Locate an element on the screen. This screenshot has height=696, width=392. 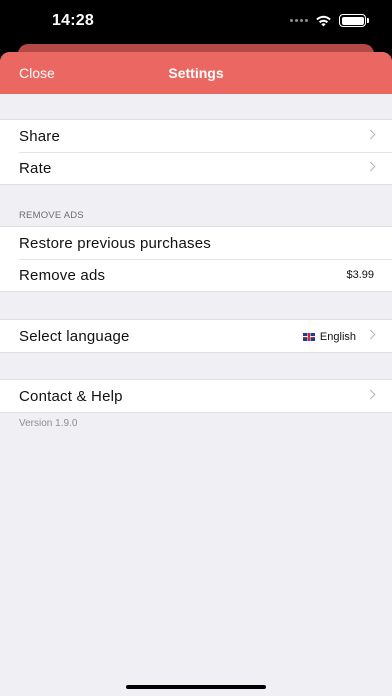
restore-purchases-row: Restore previous purchases is located at coordinates (196, 243).